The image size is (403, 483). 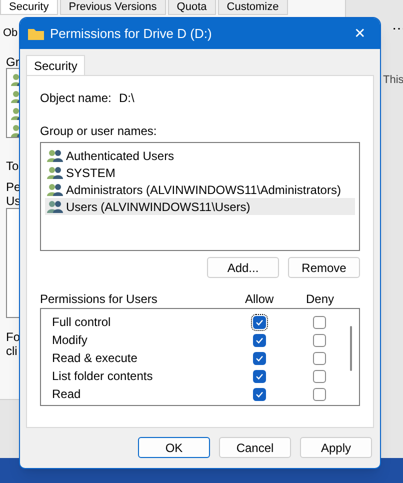 What do you see at coordinates (393, 80) in the screenshot?
I see `side-text: This` at bounding box center [393, 80].